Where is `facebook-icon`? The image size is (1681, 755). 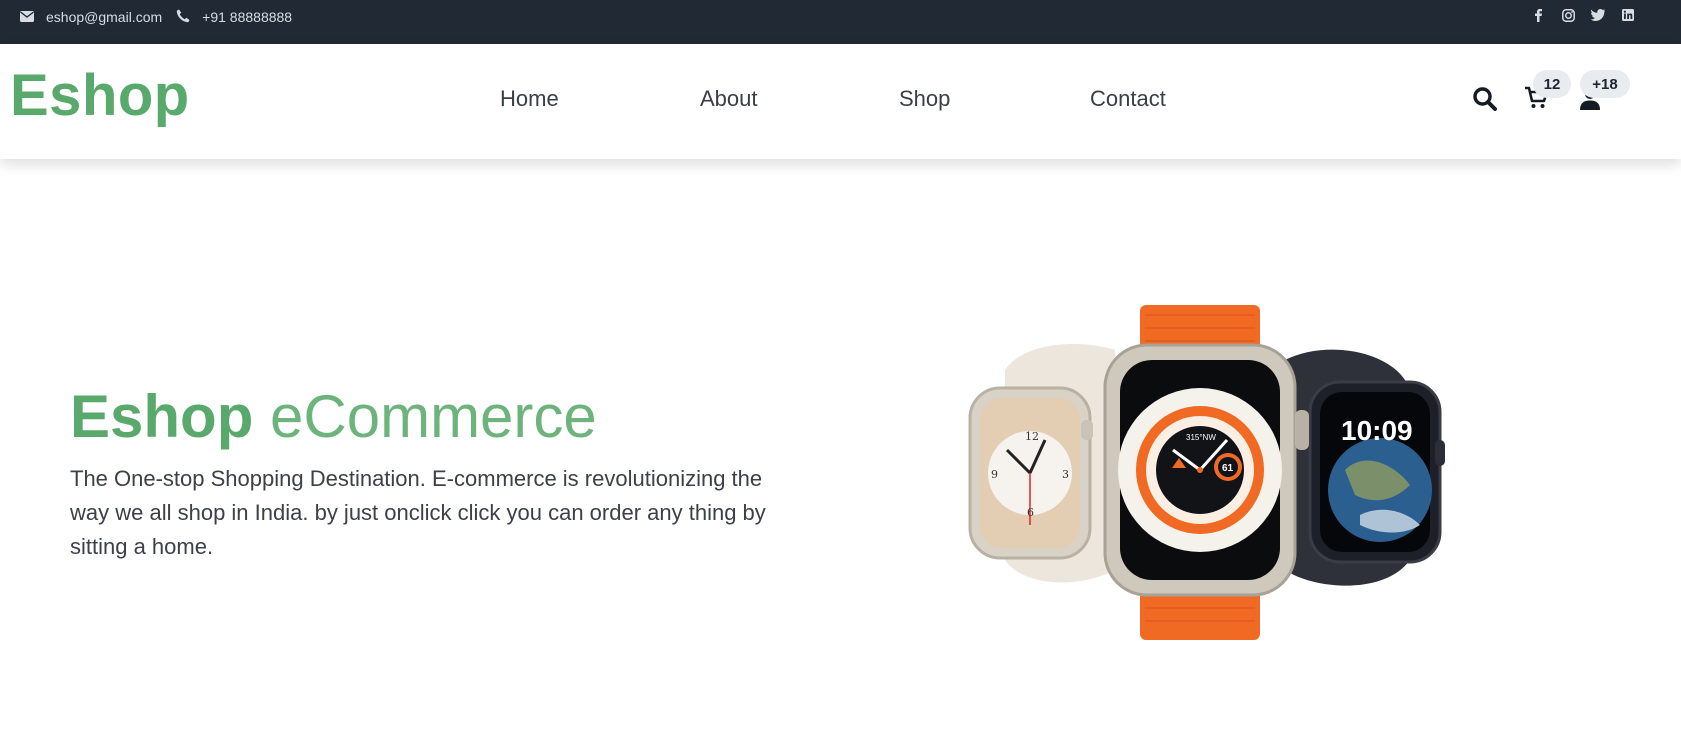
facebook-icon is located at coordinates (1538, 15).